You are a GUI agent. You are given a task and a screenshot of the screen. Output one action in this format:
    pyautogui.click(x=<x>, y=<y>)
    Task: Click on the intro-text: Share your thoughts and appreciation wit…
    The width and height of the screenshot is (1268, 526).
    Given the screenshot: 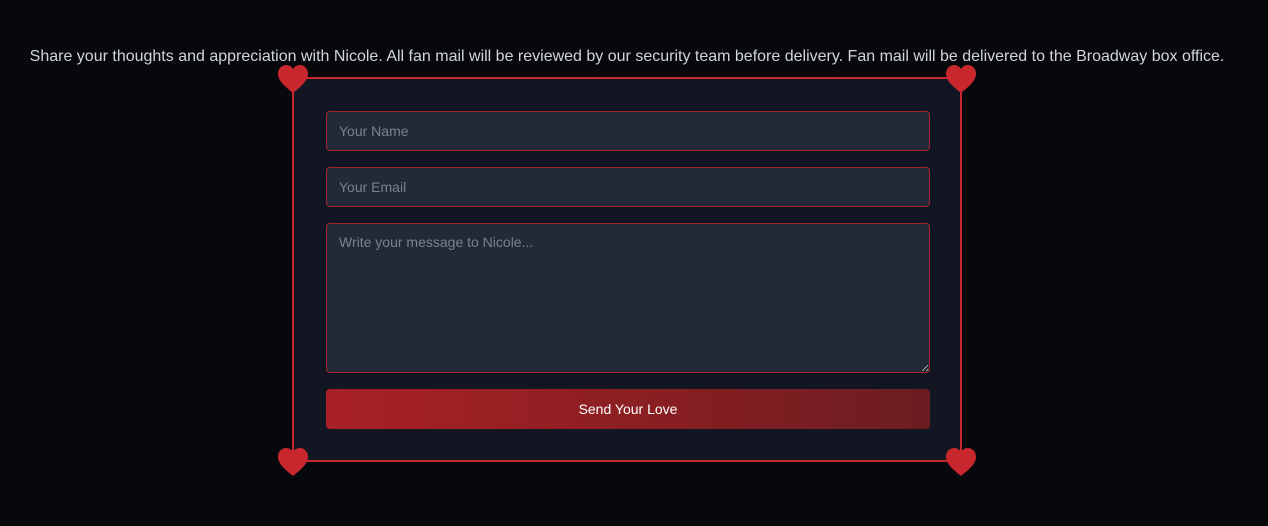 What is the action you would take?
    pyautogui.click(x=627, y=56)
    